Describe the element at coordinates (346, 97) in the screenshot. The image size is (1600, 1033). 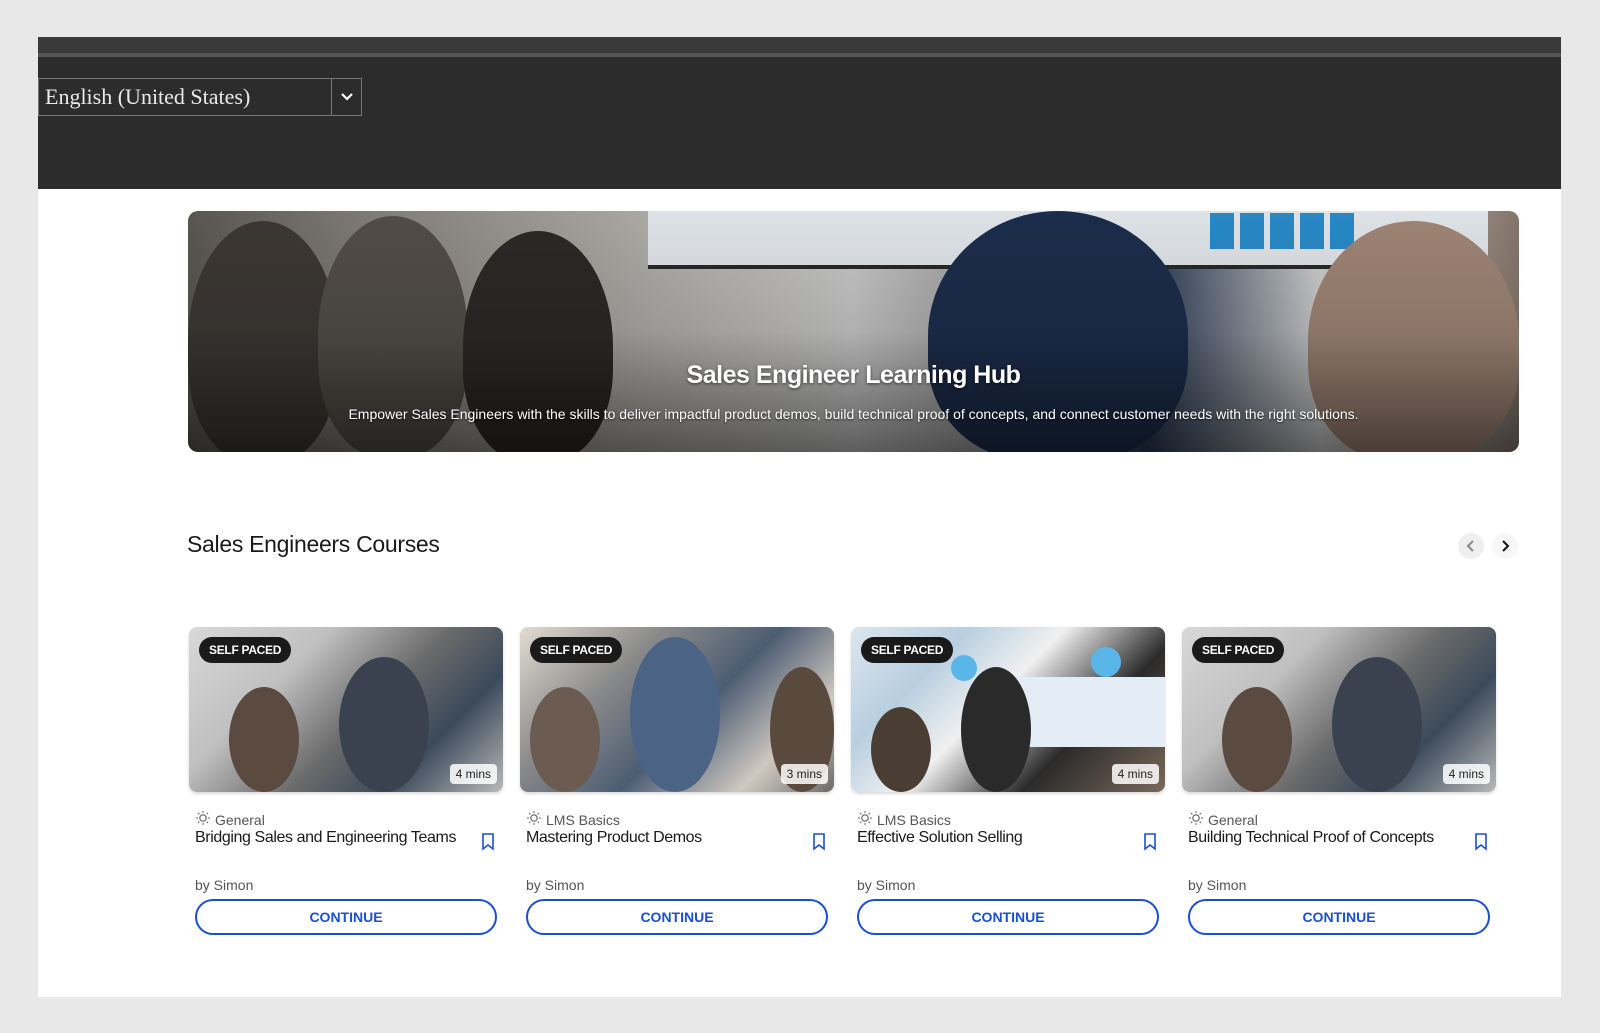
I see `chevron-down-icon` at that location.